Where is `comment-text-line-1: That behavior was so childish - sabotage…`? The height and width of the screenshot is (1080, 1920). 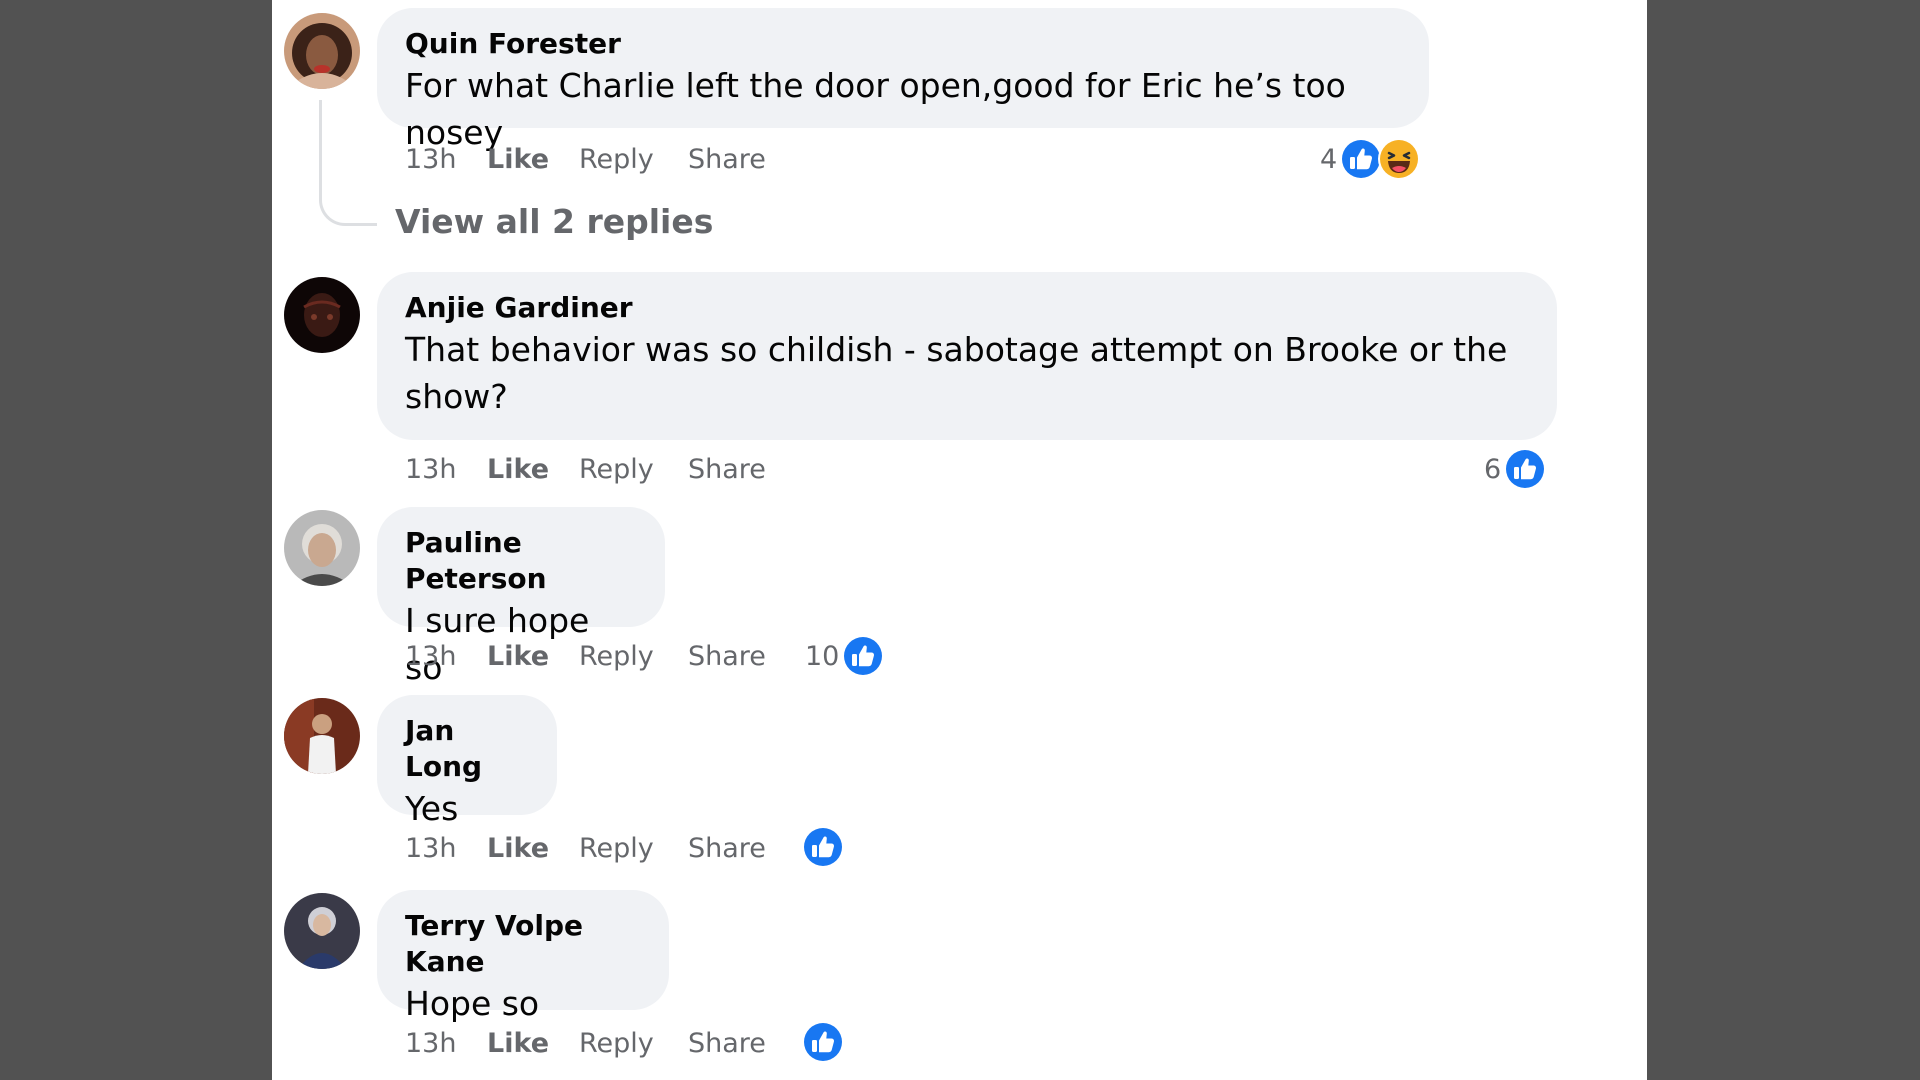 comment-text-line-1: That behavior was so childish - sabotage… is located at coordinates (956, 349).